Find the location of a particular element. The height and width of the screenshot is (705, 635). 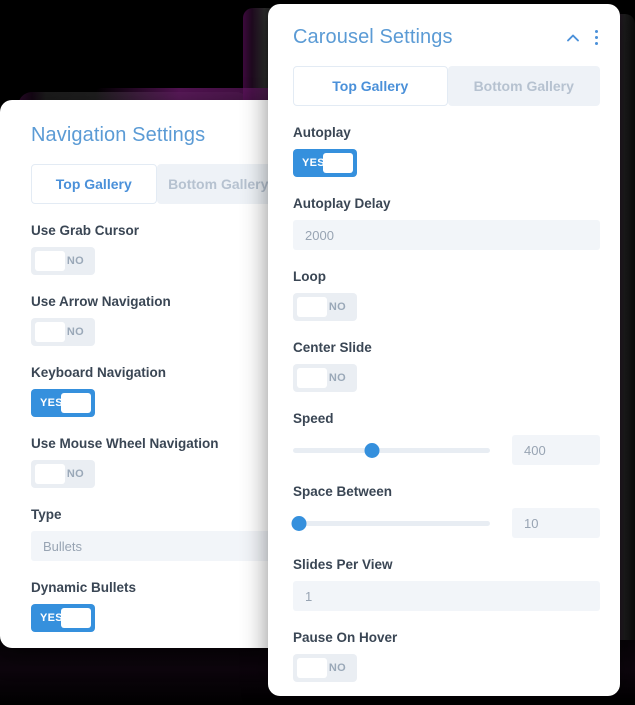

tab-top-gallery-carousel: Top Gallery is located at coordinates (370, 86).